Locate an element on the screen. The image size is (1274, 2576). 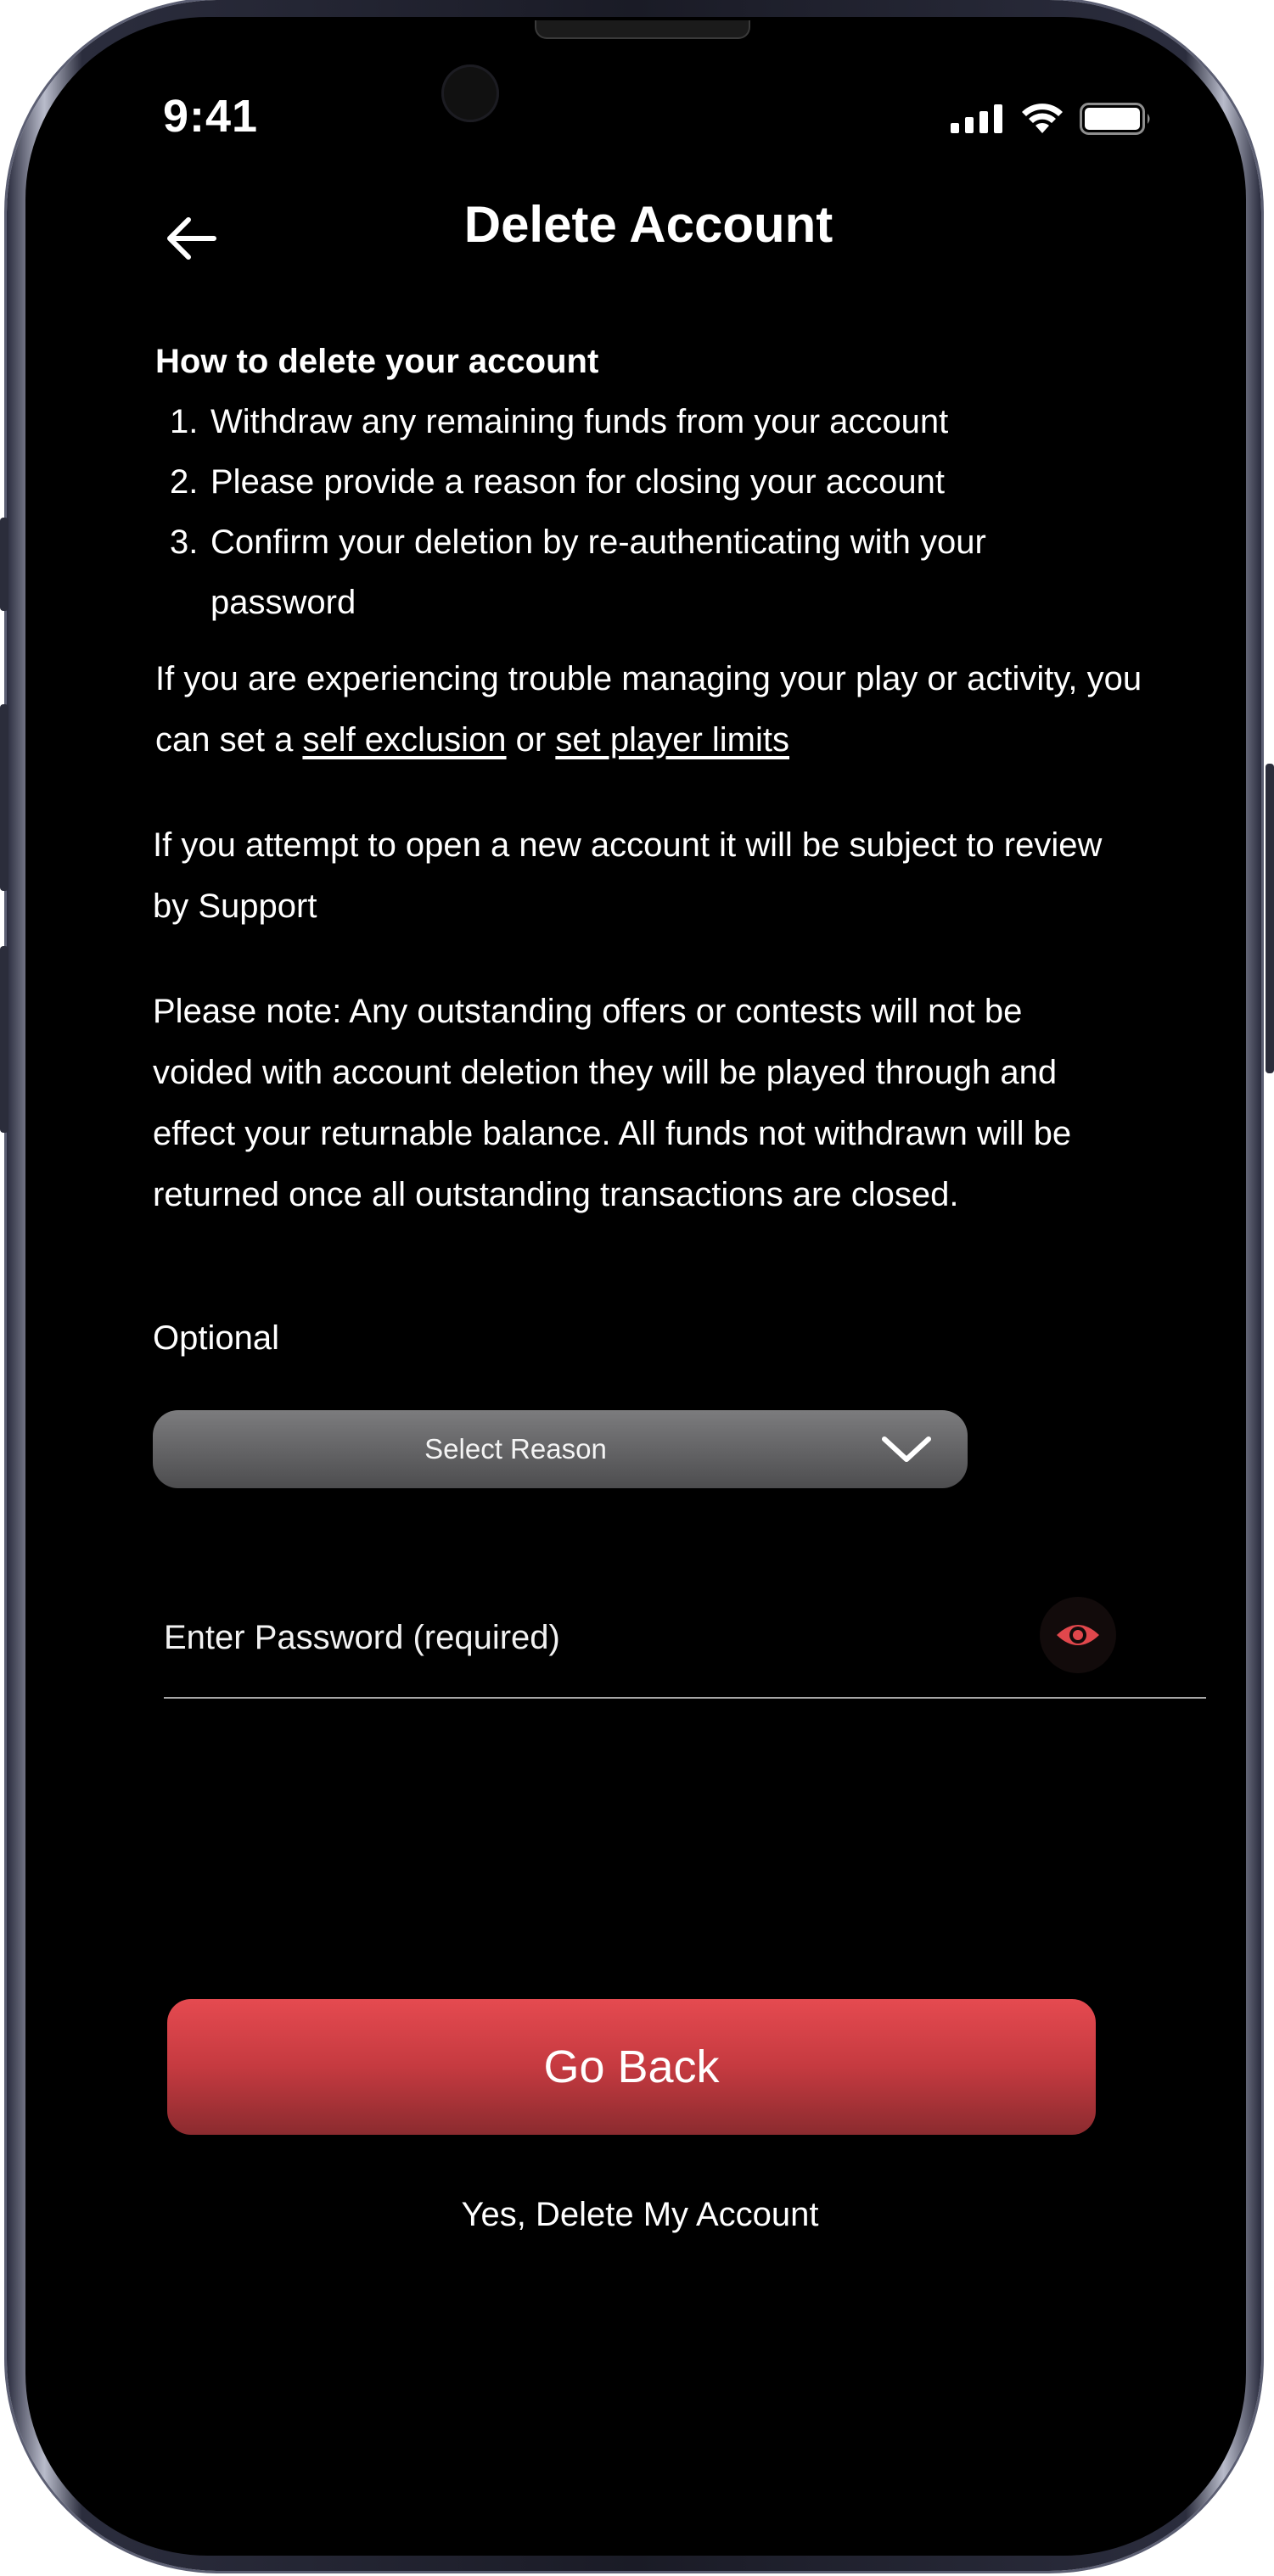
step-number: 2. is located at coordinates (184, 482).